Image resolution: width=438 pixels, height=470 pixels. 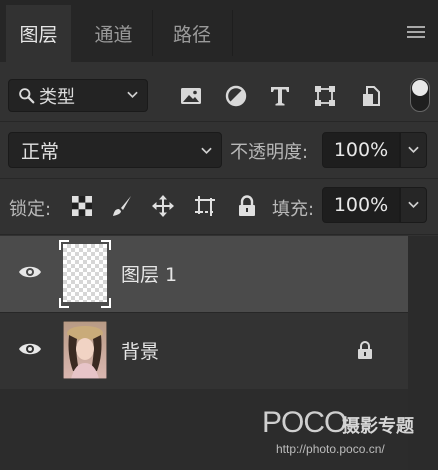 I want to click on lock-artboard-icon, so click(x=205, y=206).